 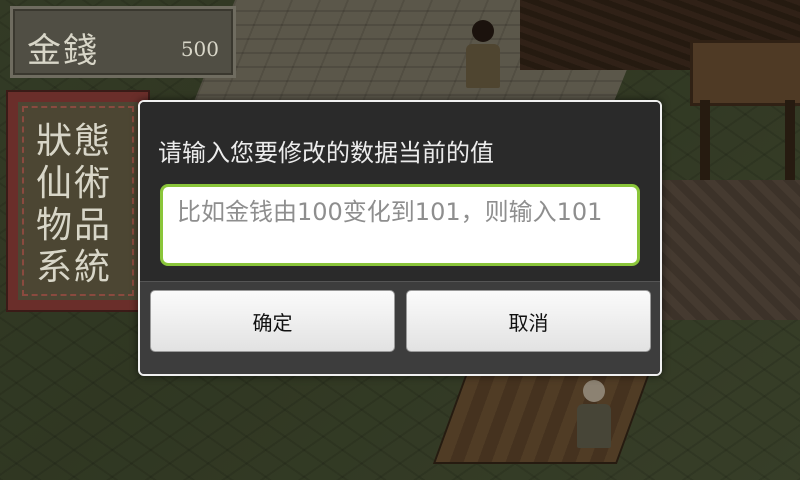 What do you see at coordinates (199, 49) in the screenshot?
I see `gold-value: 500` at bounding box center [199, 49].